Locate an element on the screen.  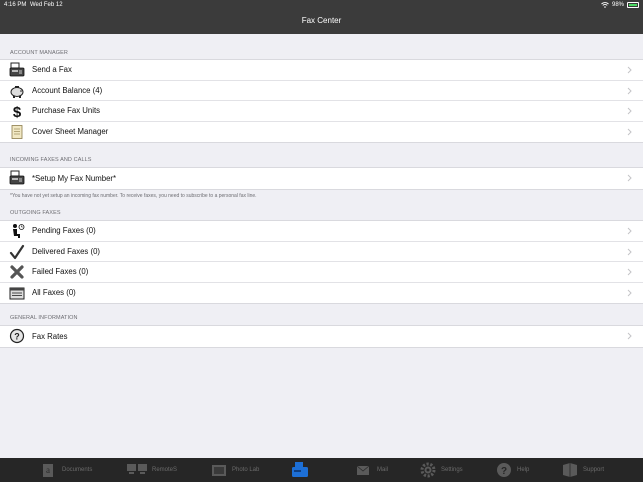
page-title: Fax Center is located at coordinates (321, 20).